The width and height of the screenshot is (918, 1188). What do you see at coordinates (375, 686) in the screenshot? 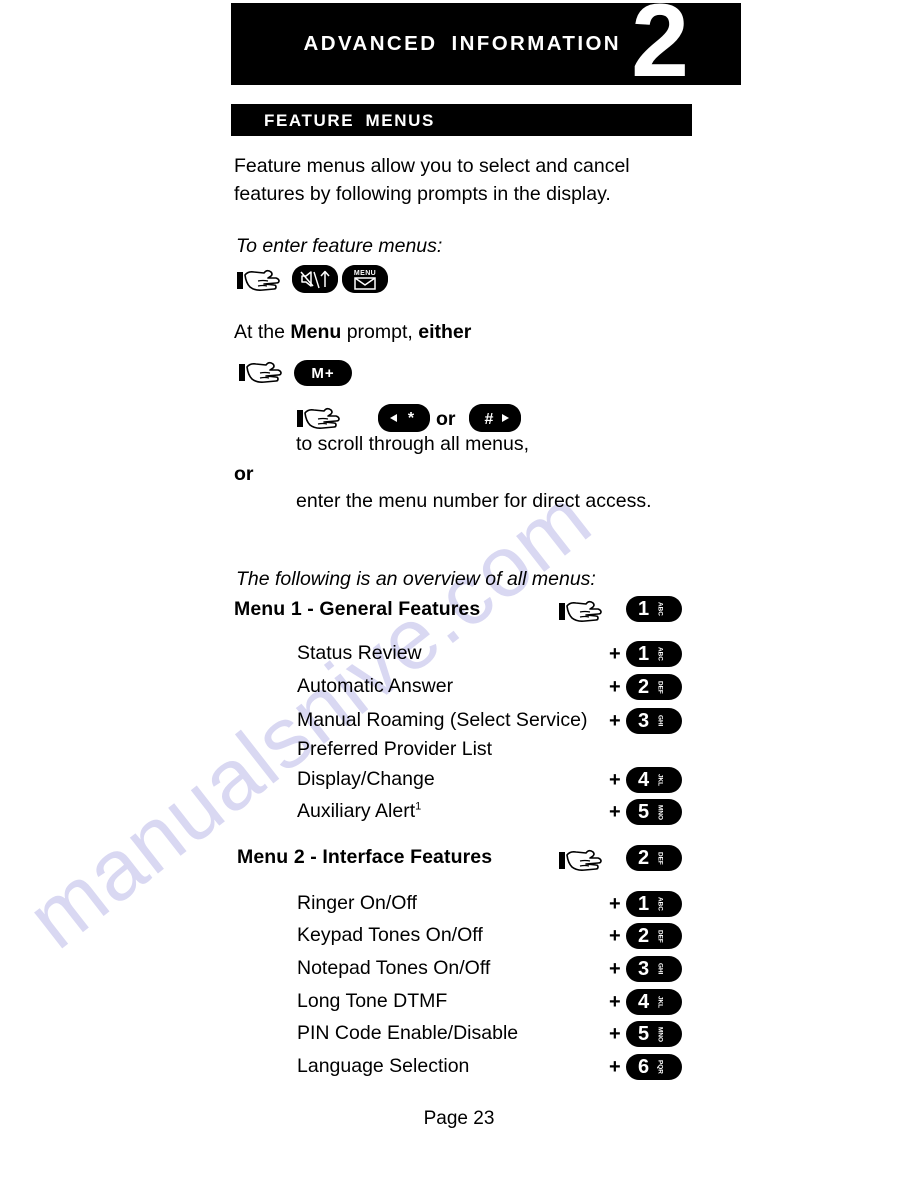
I see `menu-1-item-1-label: Automatic Answer` at bounding box center [375, 686].